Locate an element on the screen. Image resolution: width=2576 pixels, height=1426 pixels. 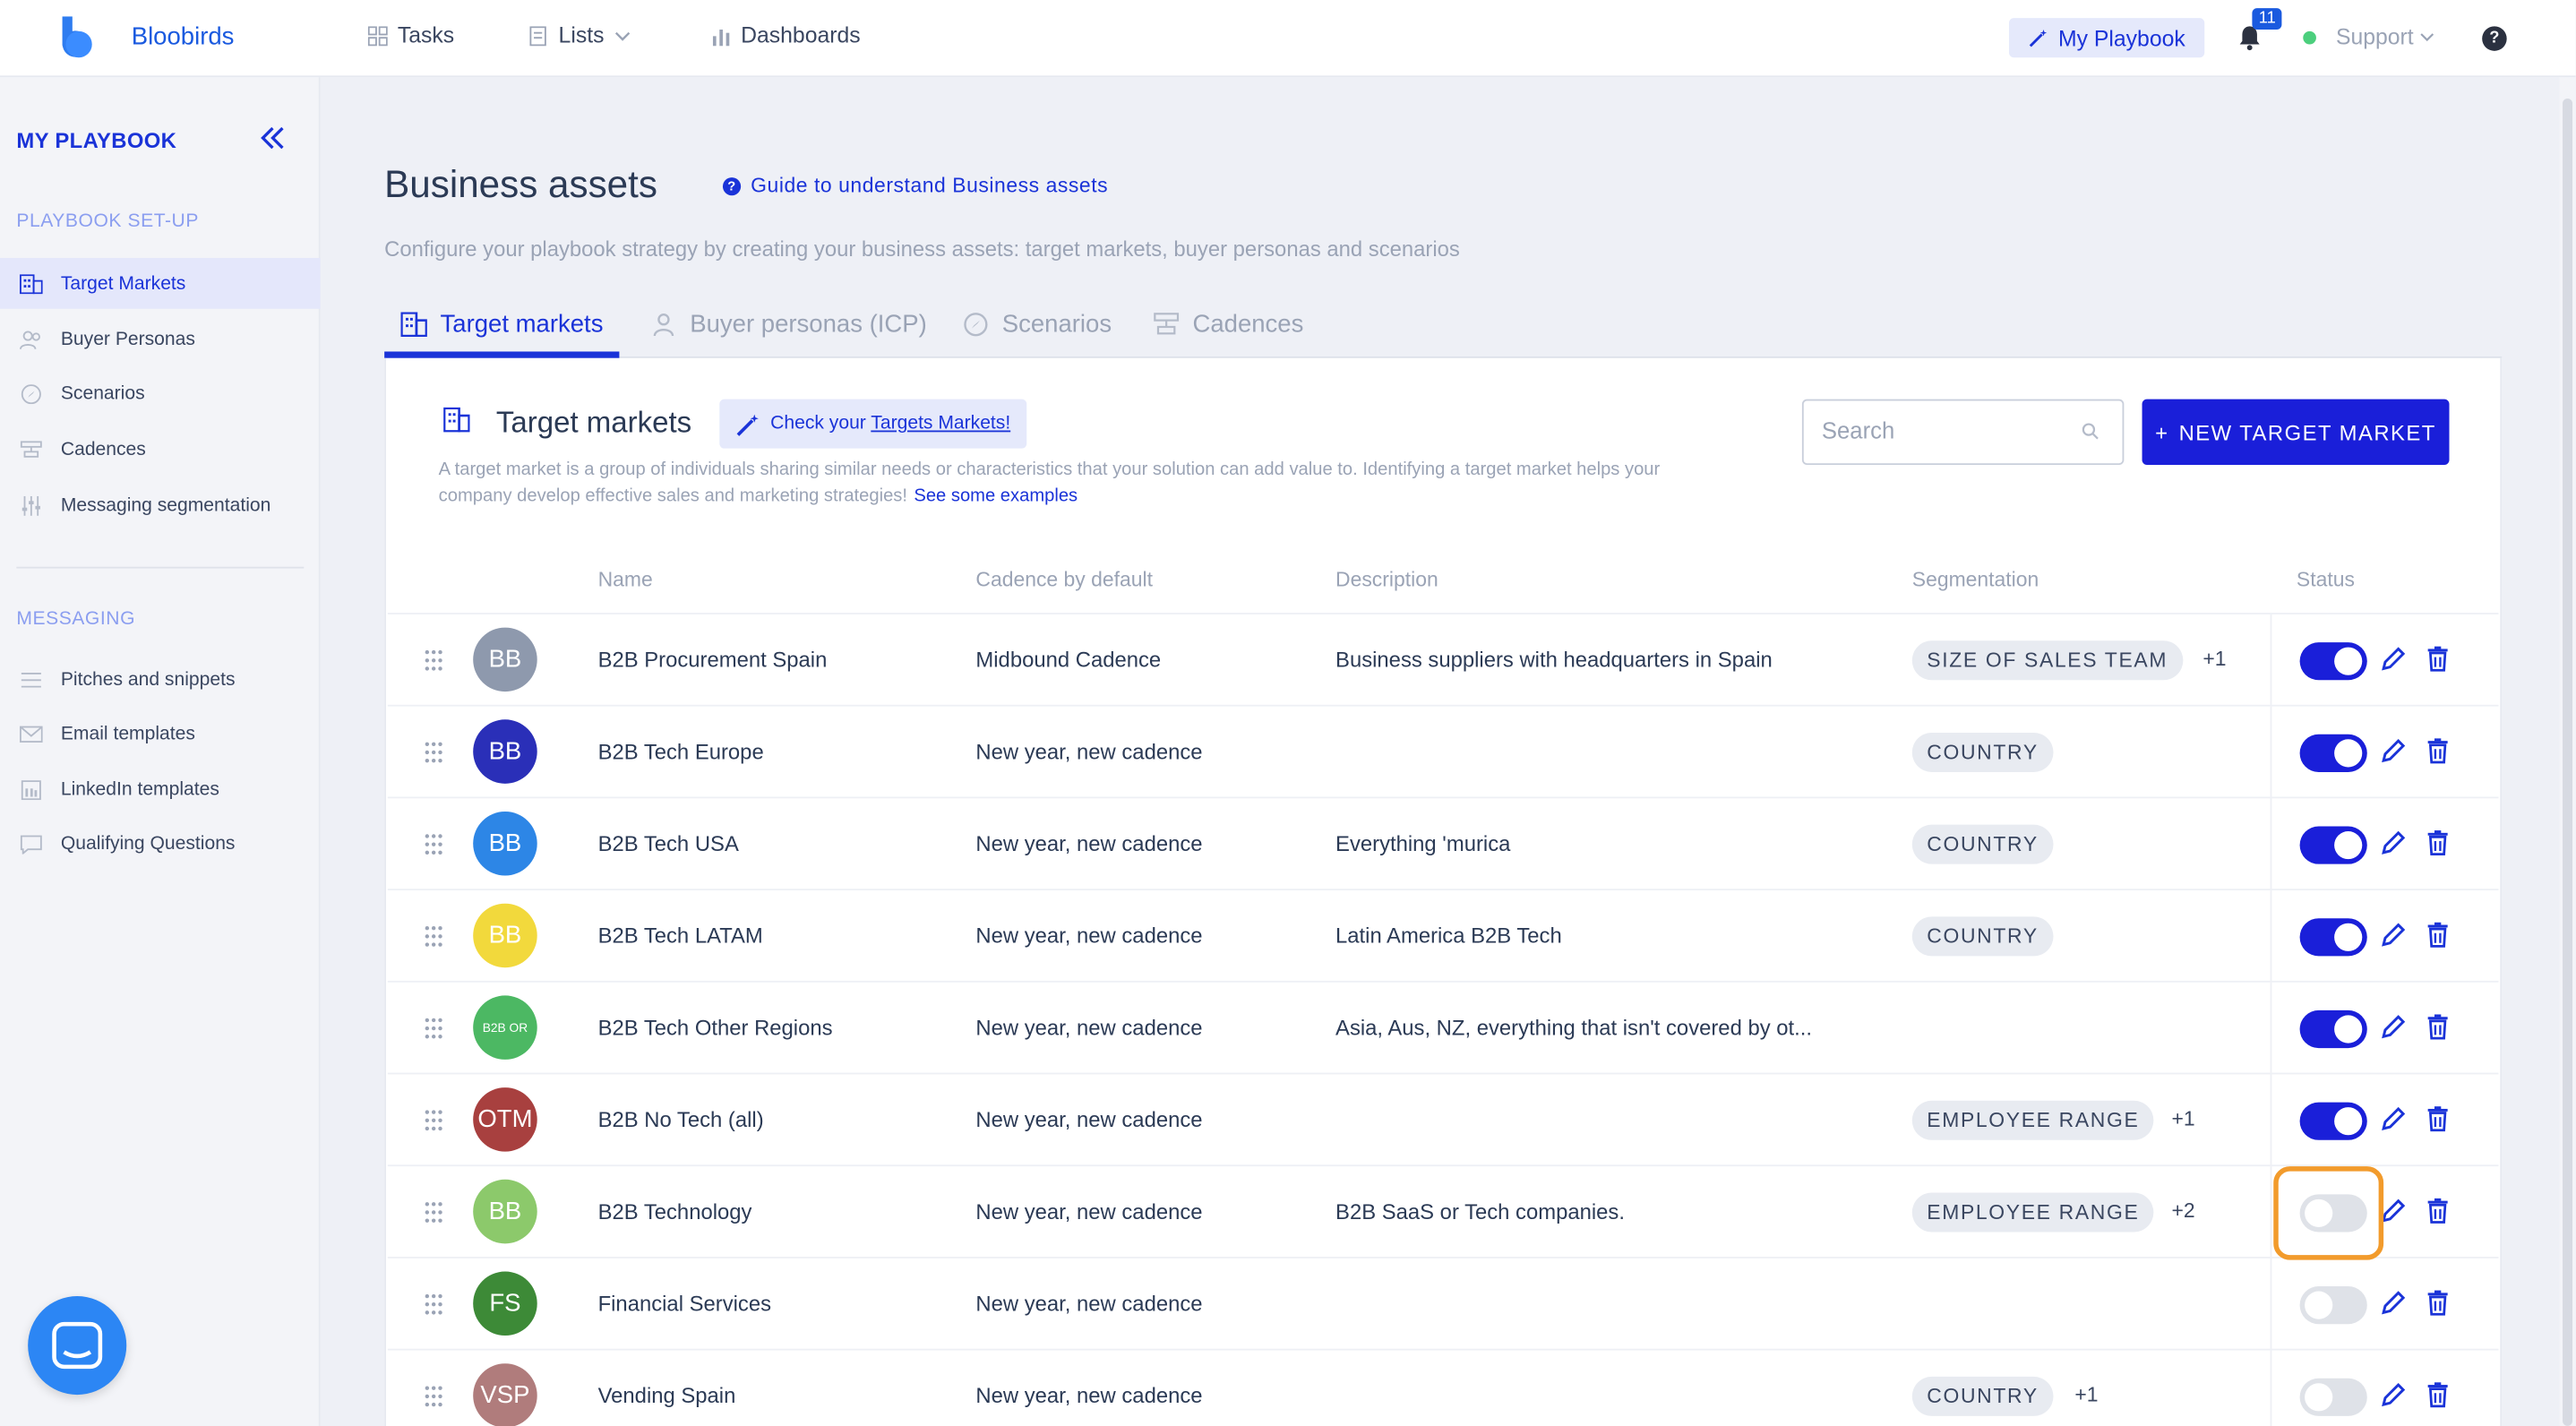
guide-link: ? Guide to understand Business assets is located at coordinates (915, 185).